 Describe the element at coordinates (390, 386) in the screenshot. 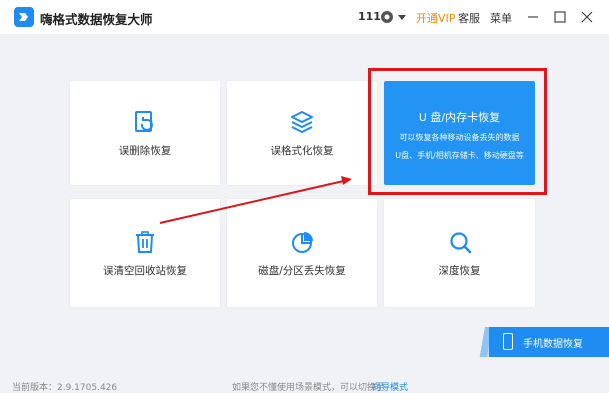

I see `wizard-mode-link: 向导模式` at that location.